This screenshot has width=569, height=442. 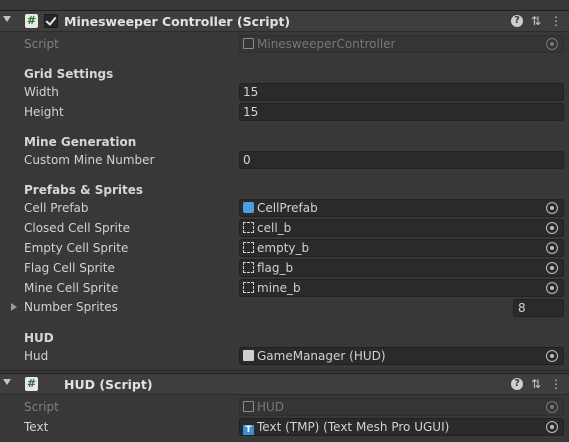 What do you see at coordinates (41, 92) in the screenshot?
I see `width-label: Width` at bounding box center [41, 92].